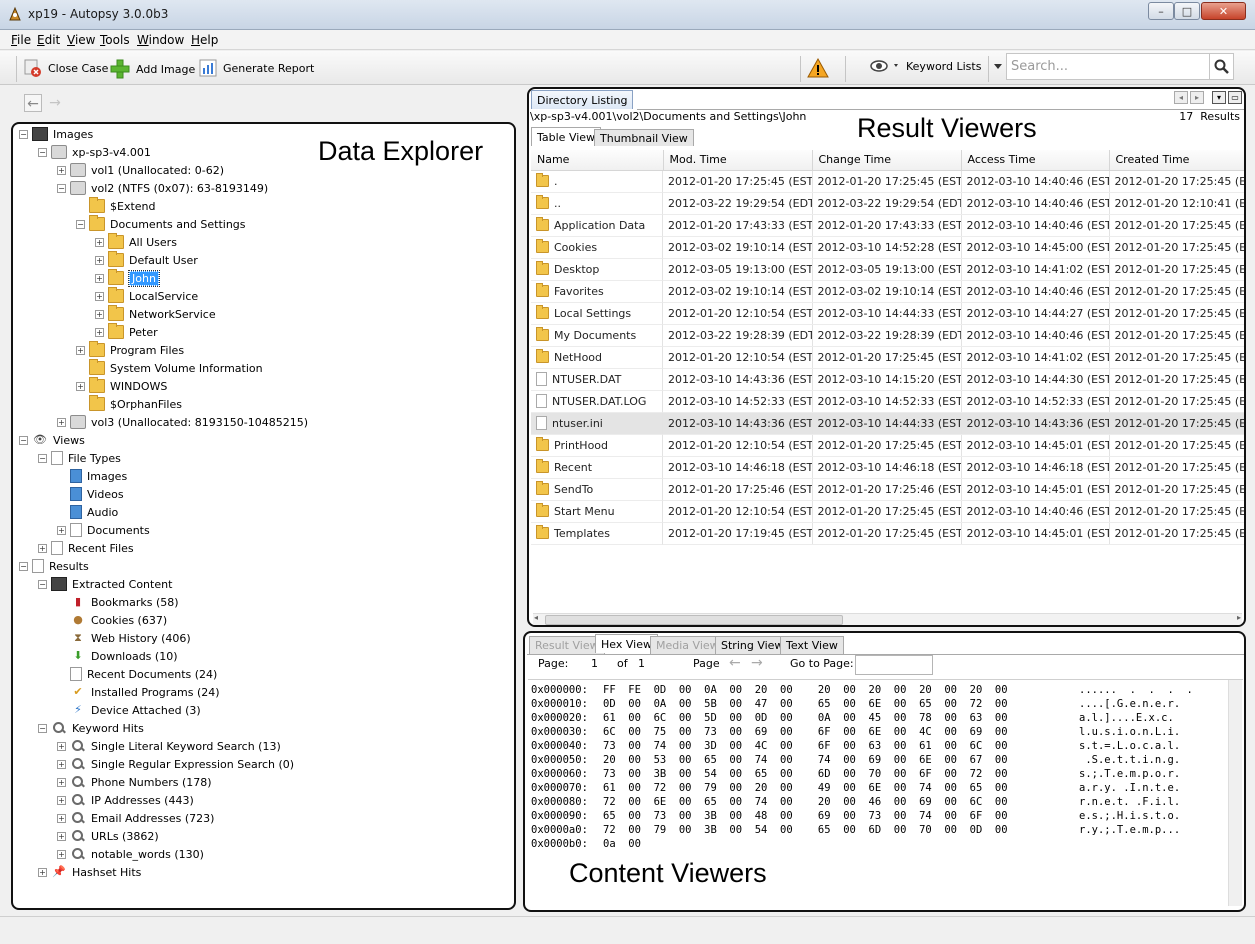 The image size is (1255, 944). Describe the element at coordinates (125, 800) in the screenshot. I see `tree-node-ip-addresses-443: + IP Addresses (443)` at that location.